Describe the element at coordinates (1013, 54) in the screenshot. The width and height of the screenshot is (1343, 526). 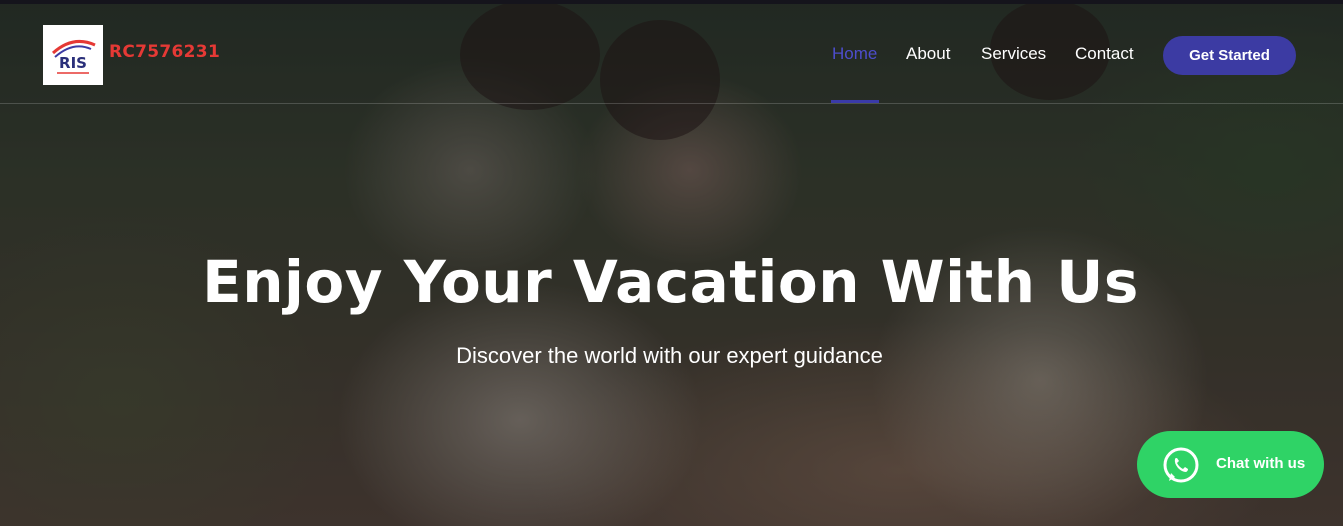
I see `nav-item-services: Services` at that location.